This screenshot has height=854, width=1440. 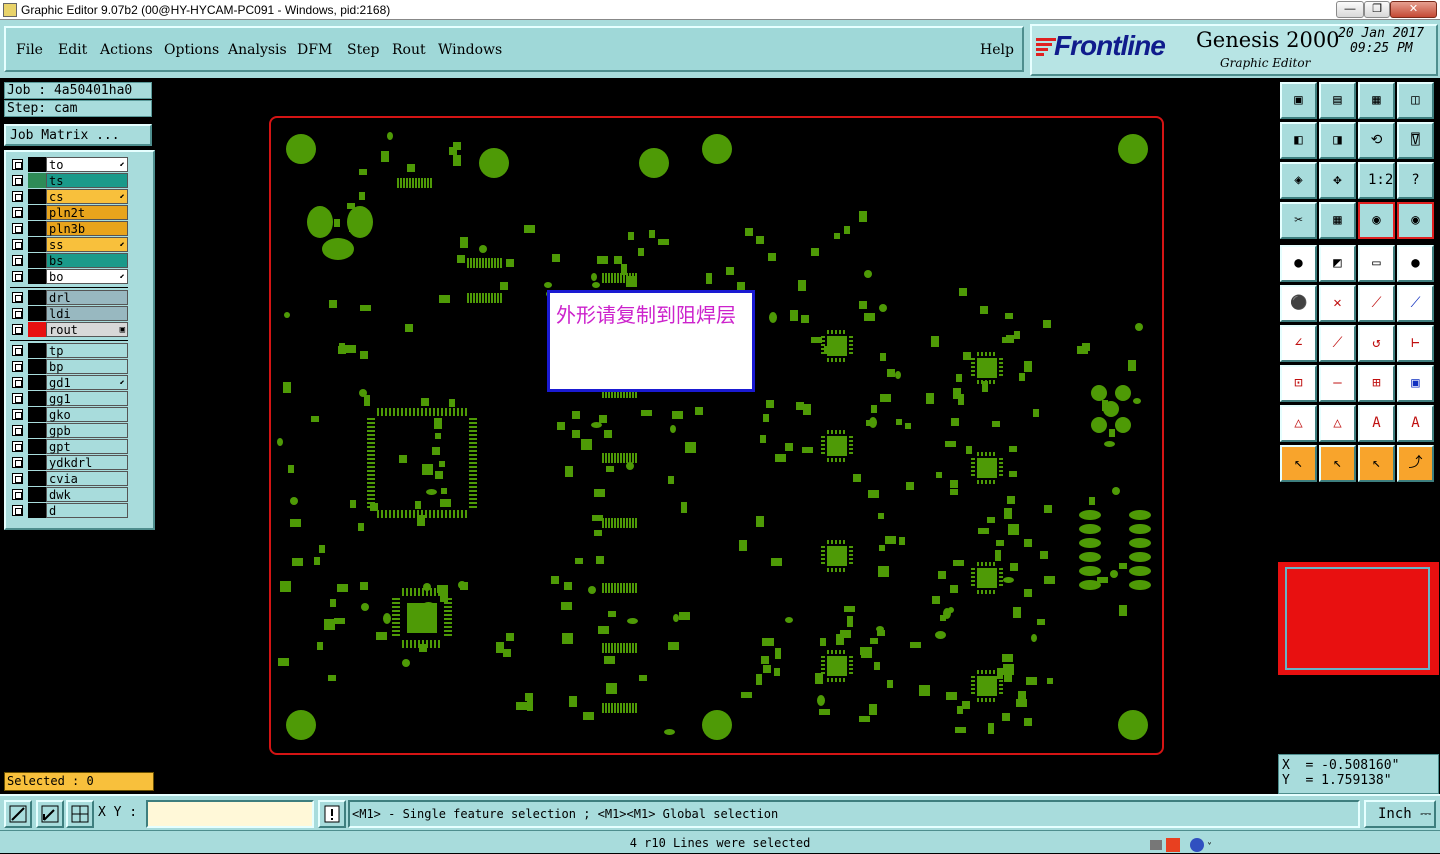 What do you see at coordinates (87, 313) in the screenshot?
I see `layer-name: ldi` at bounding box center [87, 313].